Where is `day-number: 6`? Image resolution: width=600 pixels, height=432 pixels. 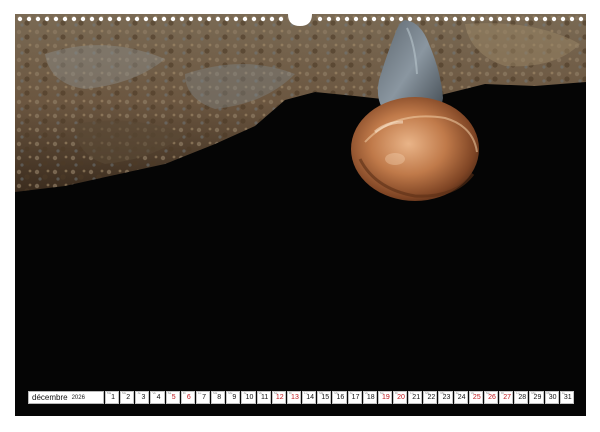
day-number: 6 is located at coordinates (188, 397).